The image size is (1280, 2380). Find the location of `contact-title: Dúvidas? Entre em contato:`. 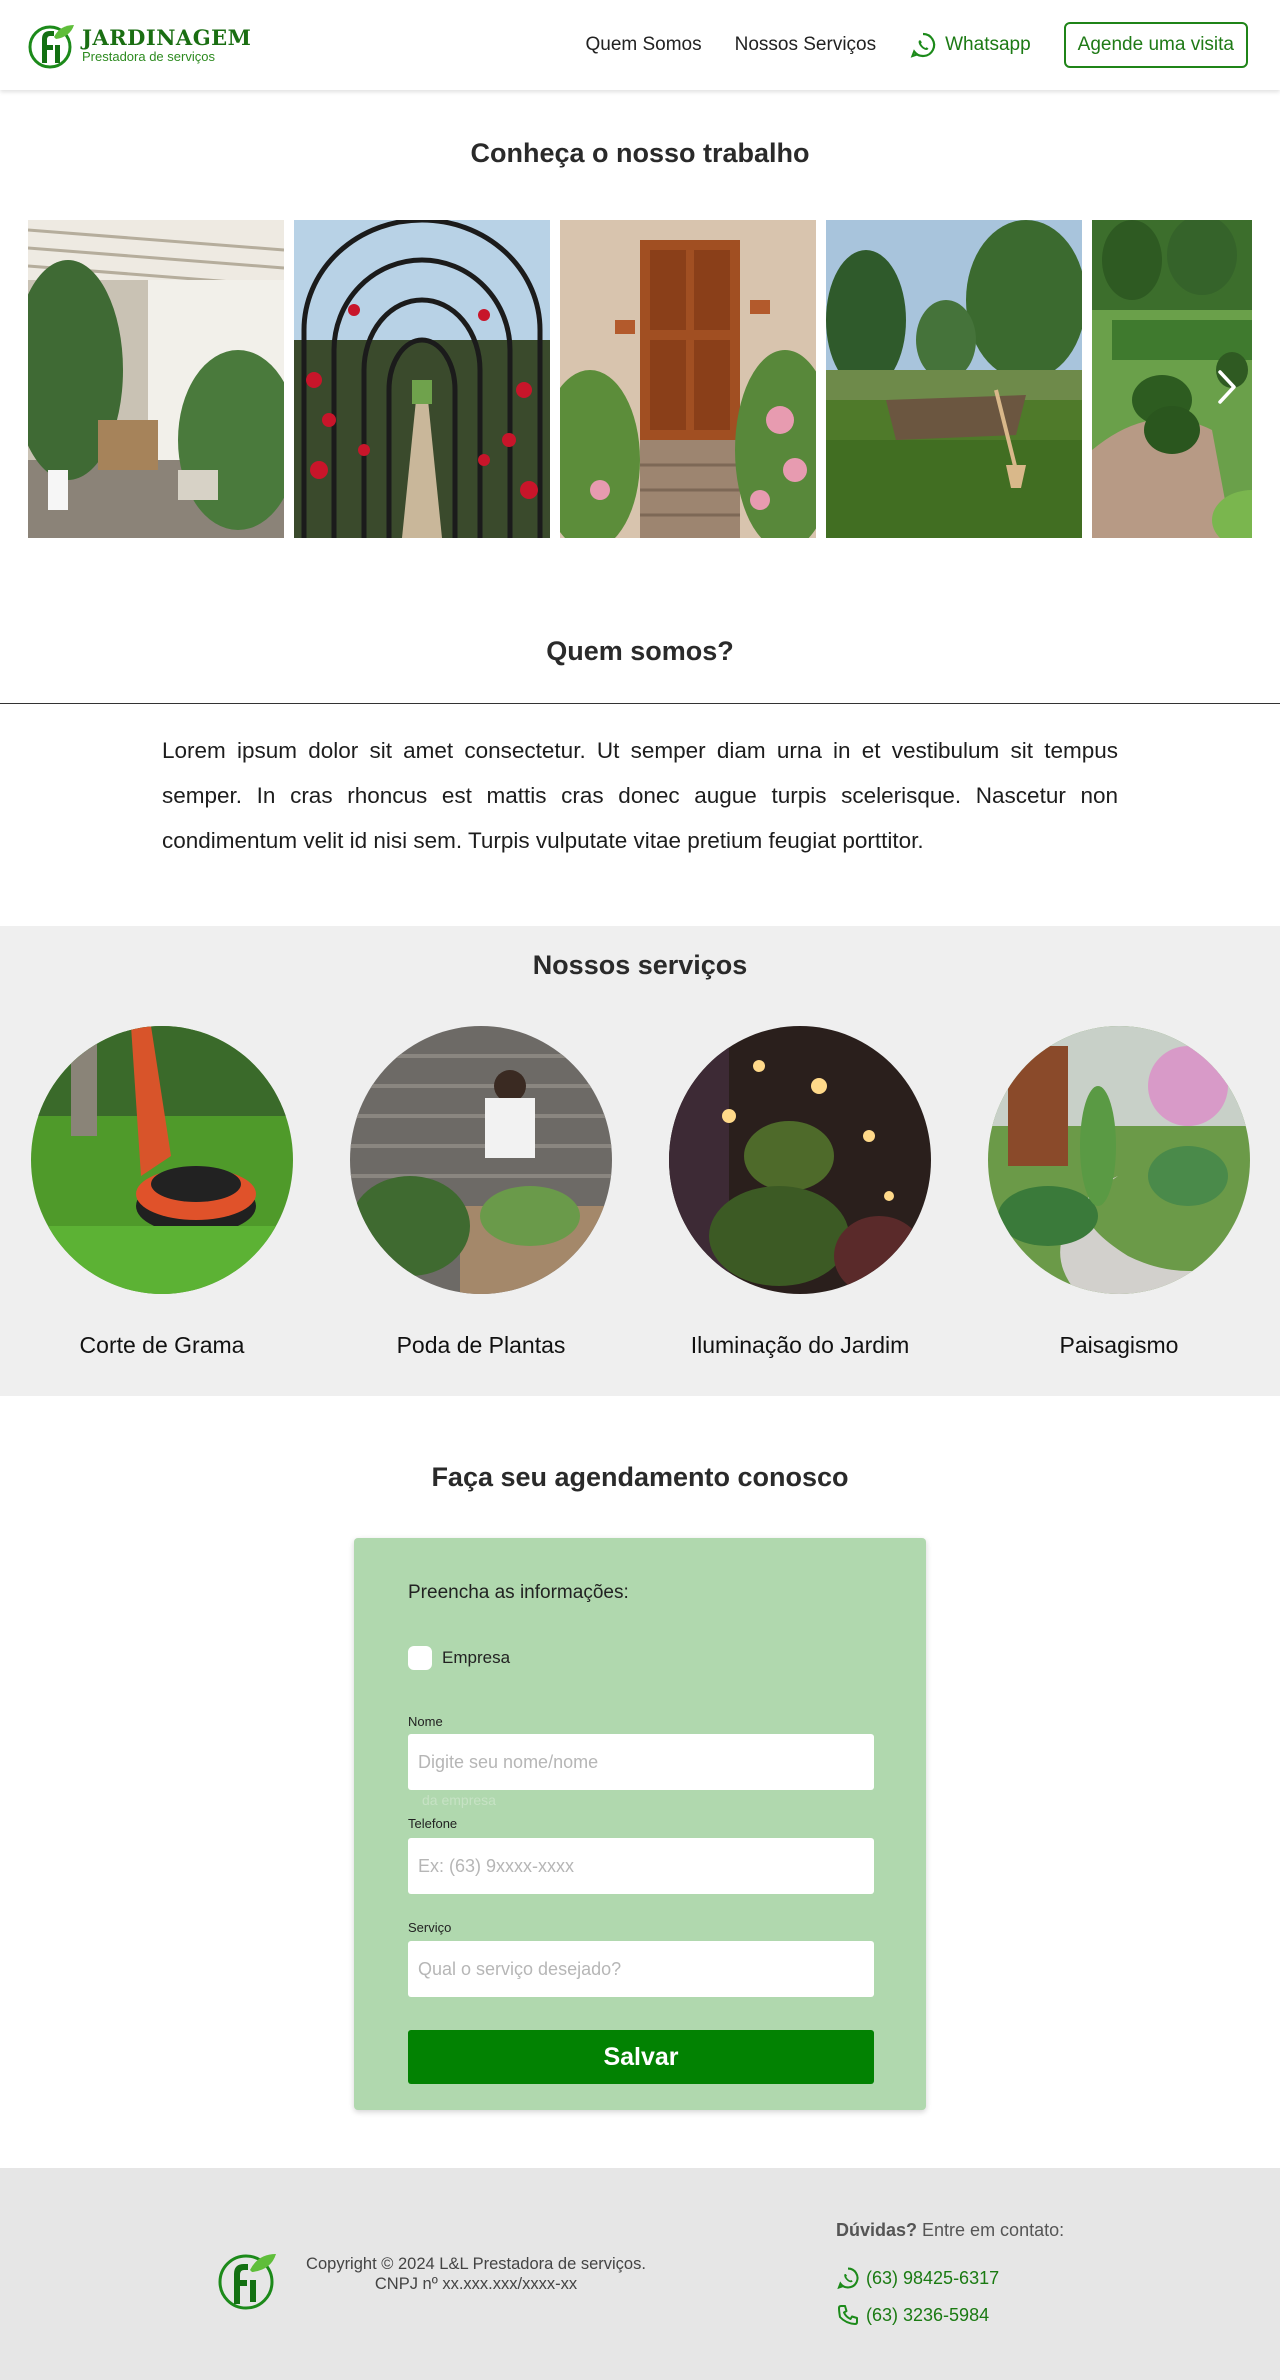

contact-title: Dúvidas? Entre em contato: is located at coordinates (950, 2230).